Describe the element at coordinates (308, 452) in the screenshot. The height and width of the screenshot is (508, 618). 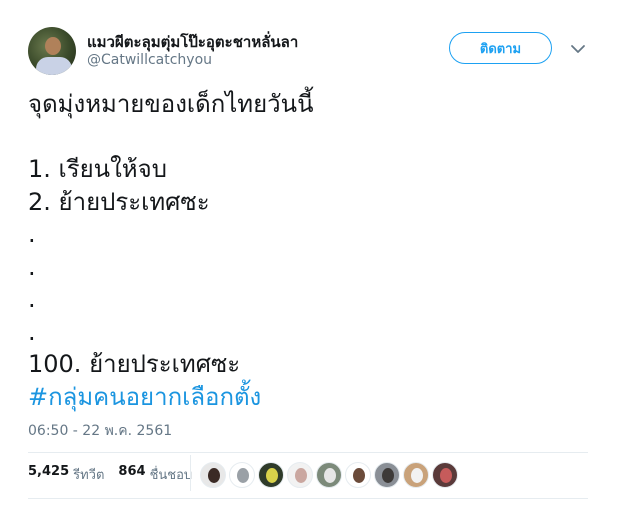
I see `divider-top` at that location.